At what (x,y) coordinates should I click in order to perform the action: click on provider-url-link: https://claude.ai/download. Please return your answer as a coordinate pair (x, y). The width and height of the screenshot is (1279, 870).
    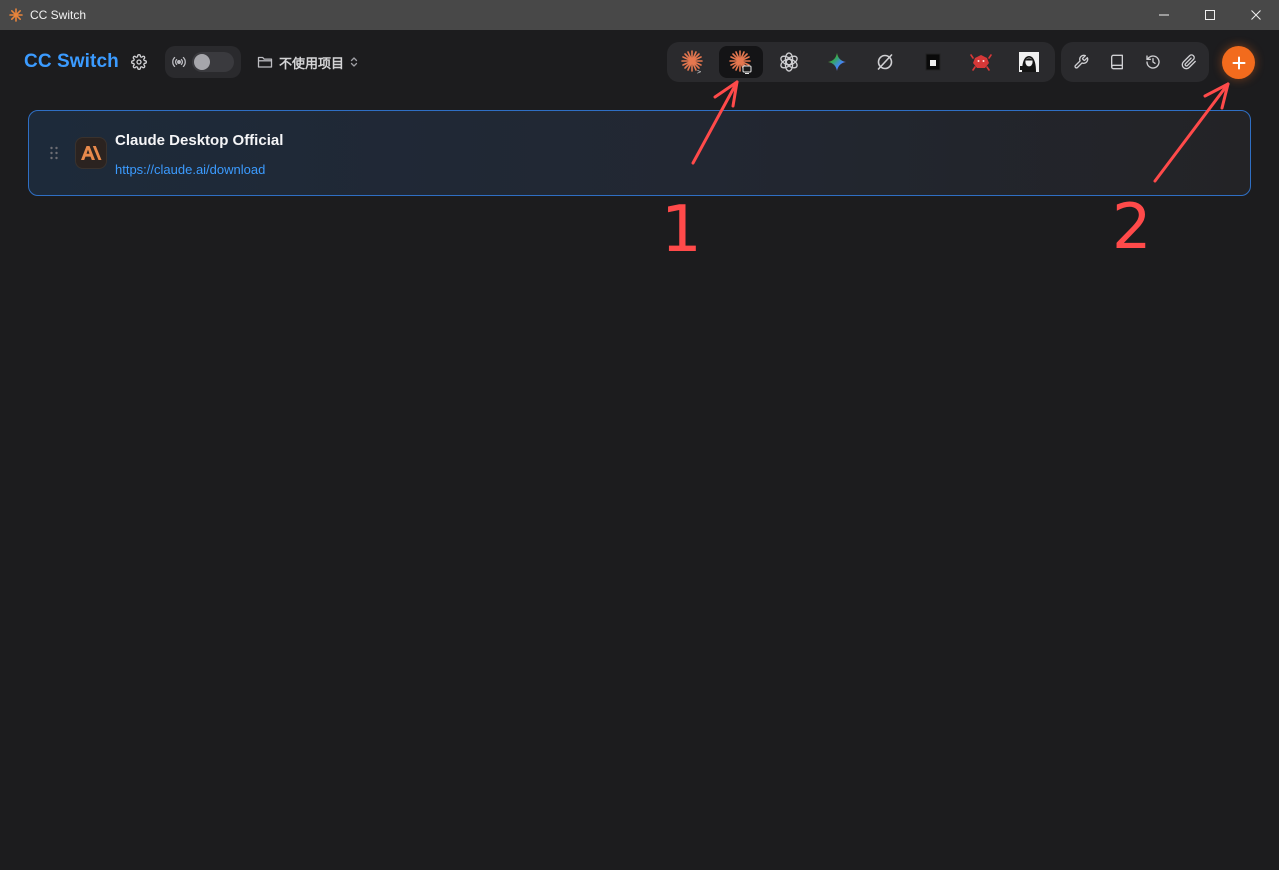
    Looking at the image, I should click on (190, 169).